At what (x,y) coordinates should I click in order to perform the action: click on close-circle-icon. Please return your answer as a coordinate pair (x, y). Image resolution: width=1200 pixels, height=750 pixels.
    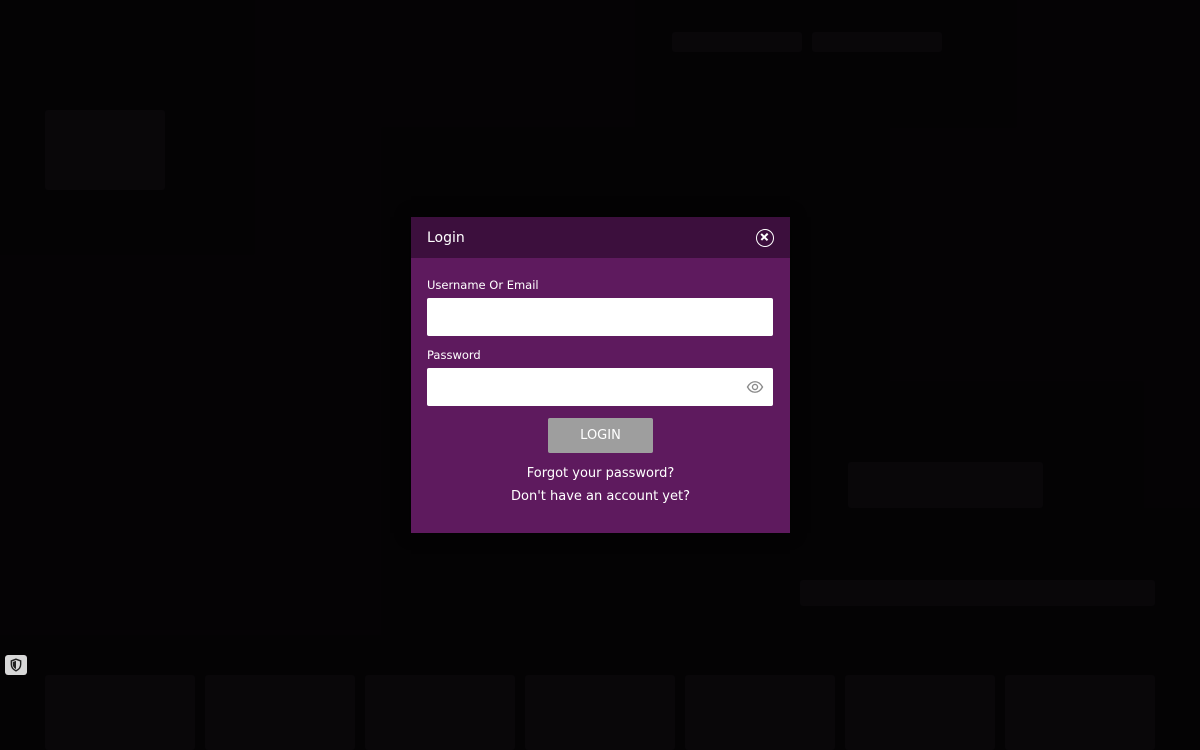
    Looking at the image, I should click on (765, 237).